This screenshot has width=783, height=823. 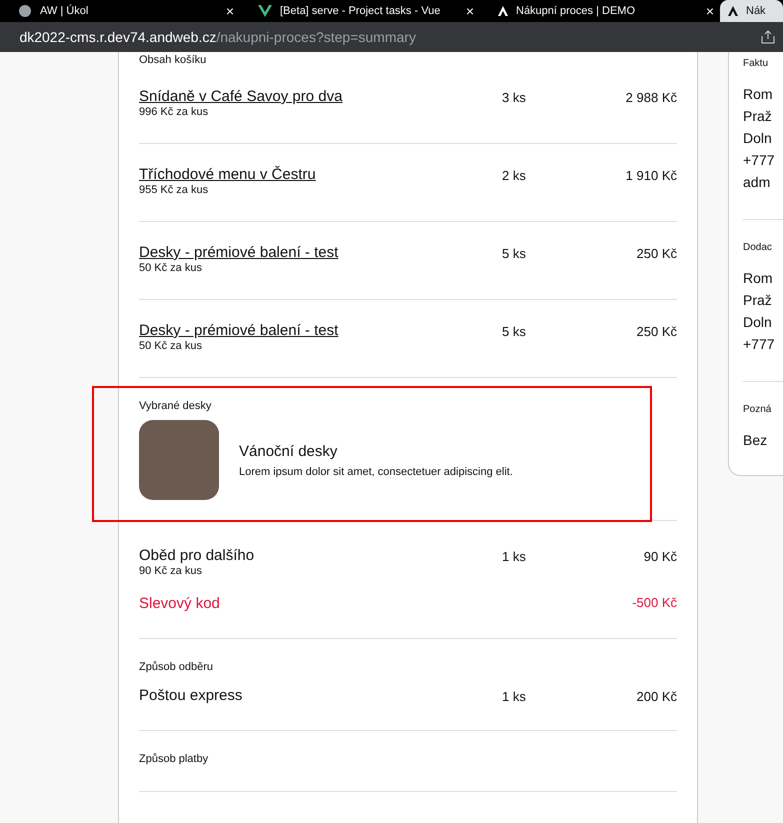 What do you see at coordinates (174, 759) in the screenshot?
I see `section-heading: Způsob platby` at bounding box center [174, 759].